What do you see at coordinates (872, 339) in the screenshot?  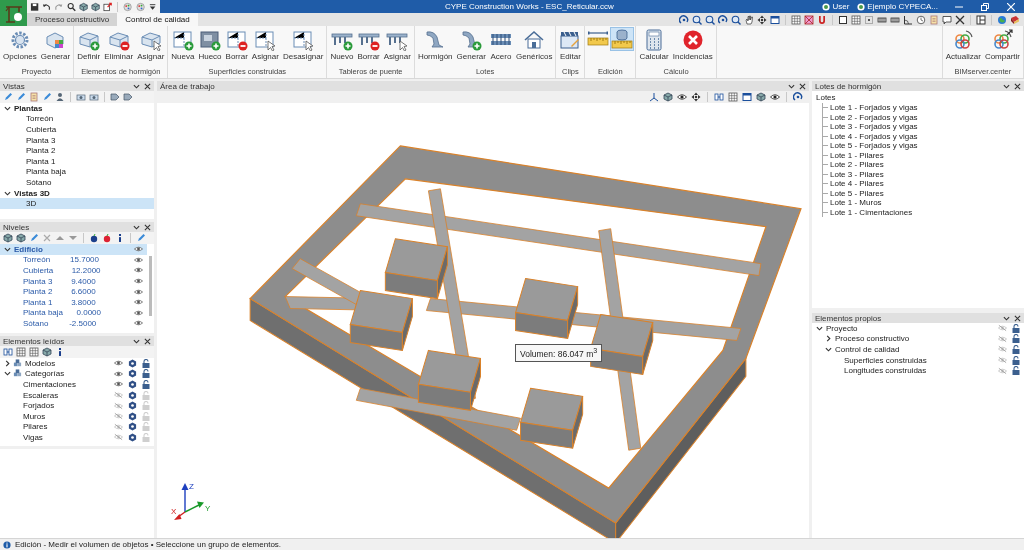 I see `tree-item-label: Proceso constructivo` at bounding box center [872, 339].